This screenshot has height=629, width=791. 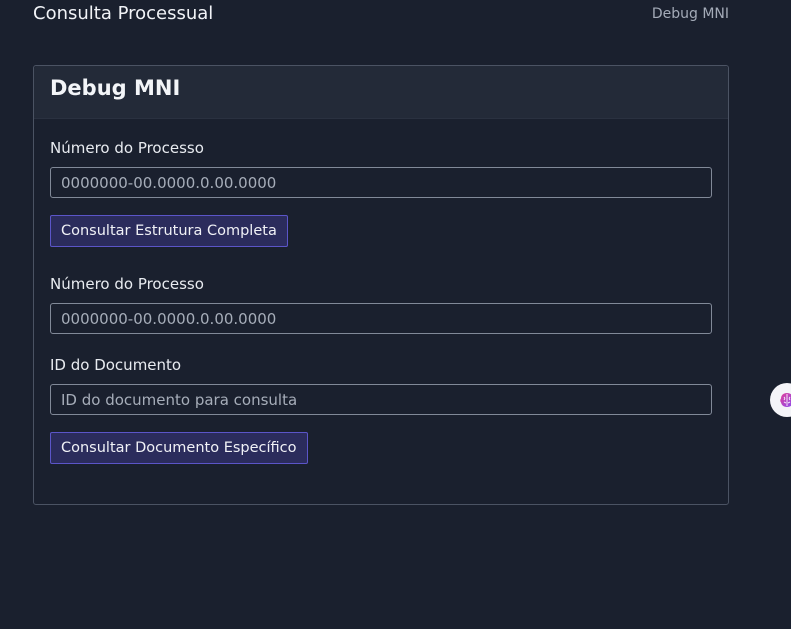 I want to click on document-process-number-input, so click(x=381, y=318).